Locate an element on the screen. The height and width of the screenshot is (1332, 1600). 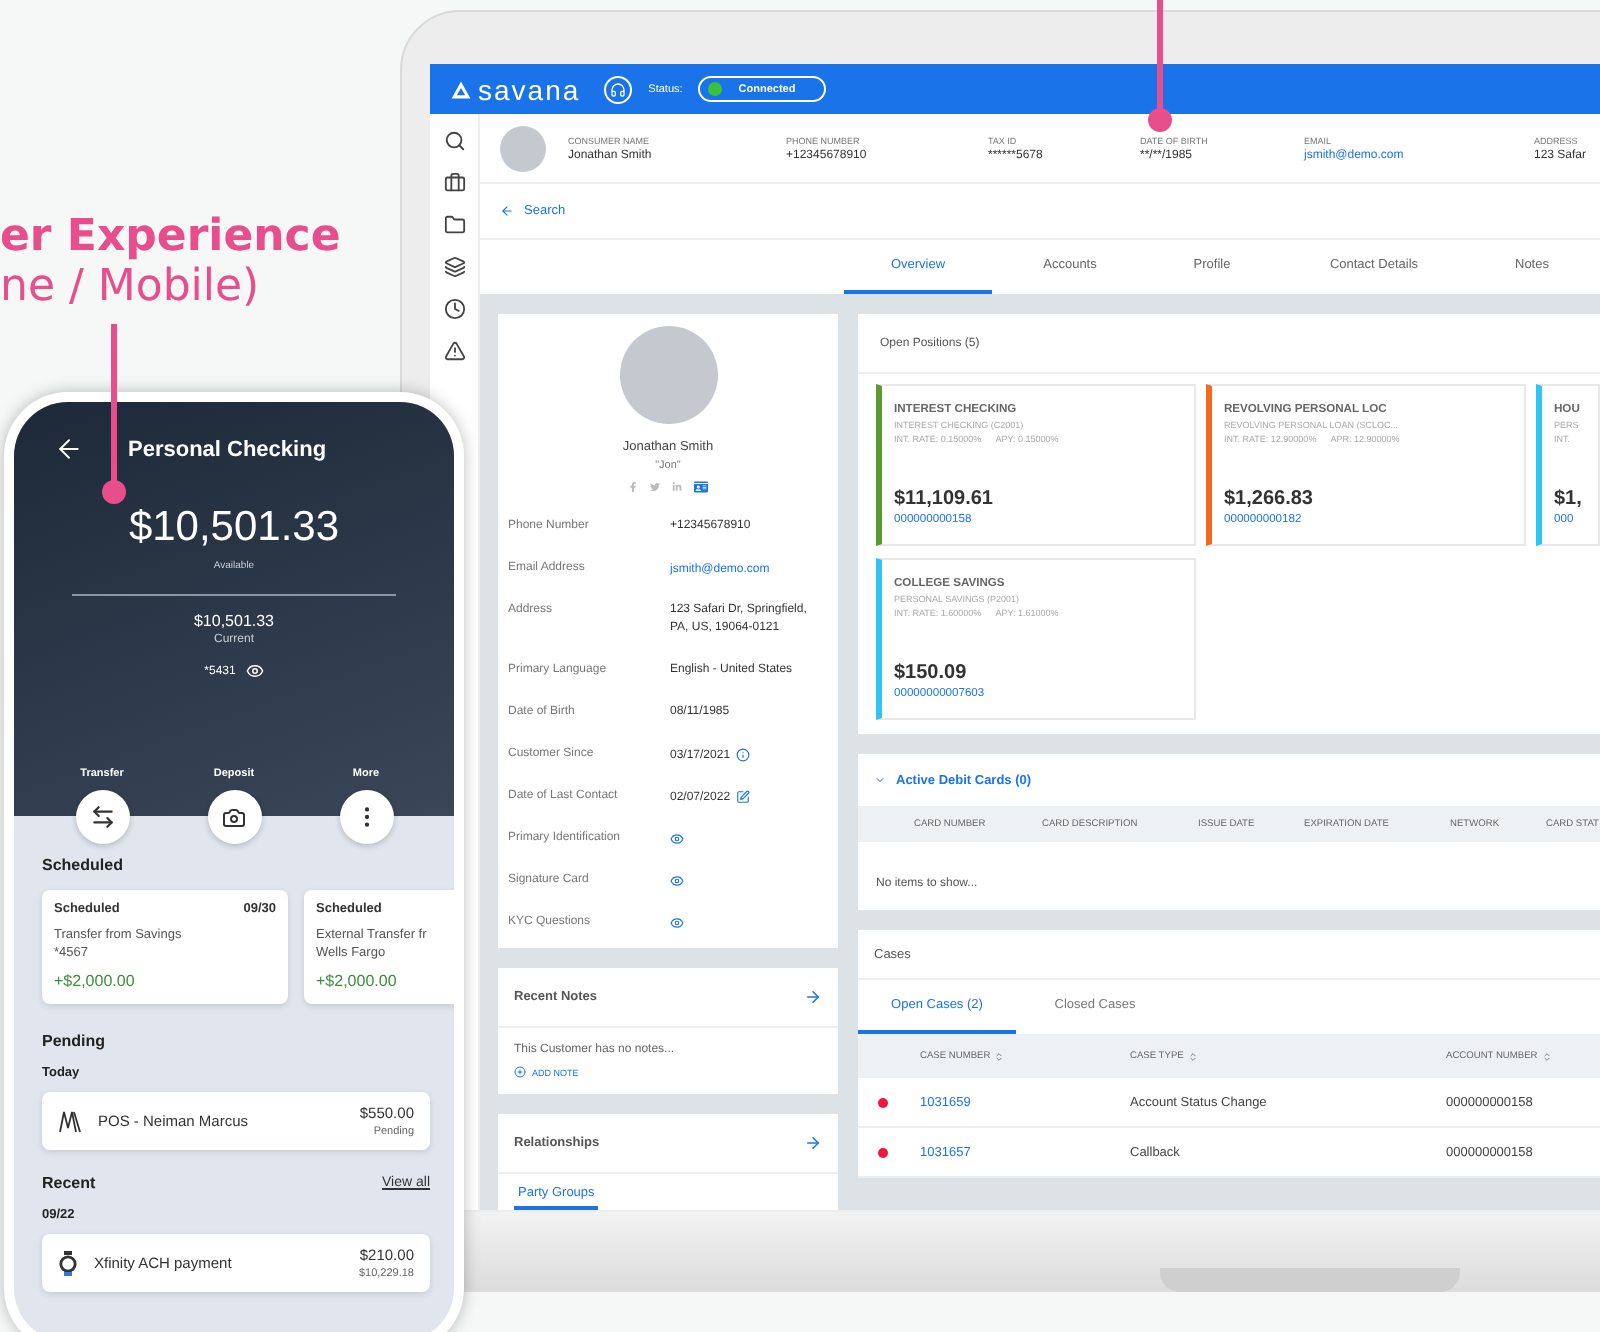
available-balance: $10,501.33 is located at coordinates (234, 528).